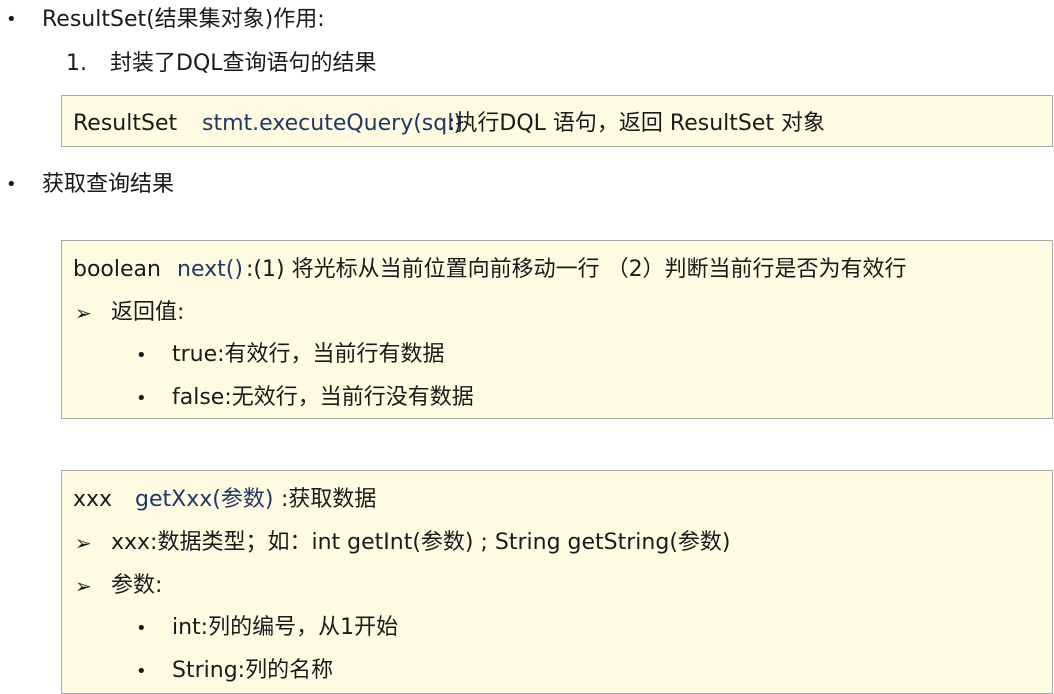 The image size is (1054, 694). I want to click on list-item: int:列的编号，从1开始, so click(285, 627).